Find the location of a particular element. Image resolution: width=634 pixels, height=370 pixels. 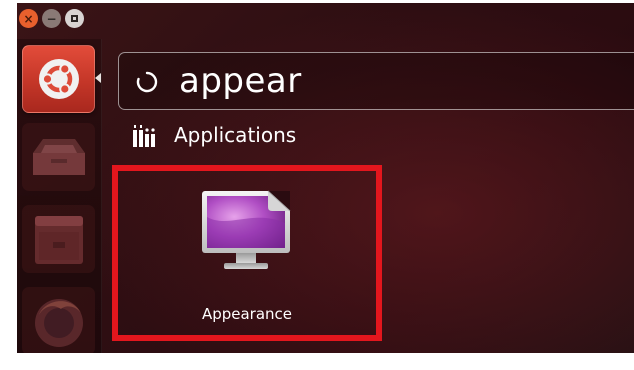

cabinet-icon is located at coordinates (59, 240).